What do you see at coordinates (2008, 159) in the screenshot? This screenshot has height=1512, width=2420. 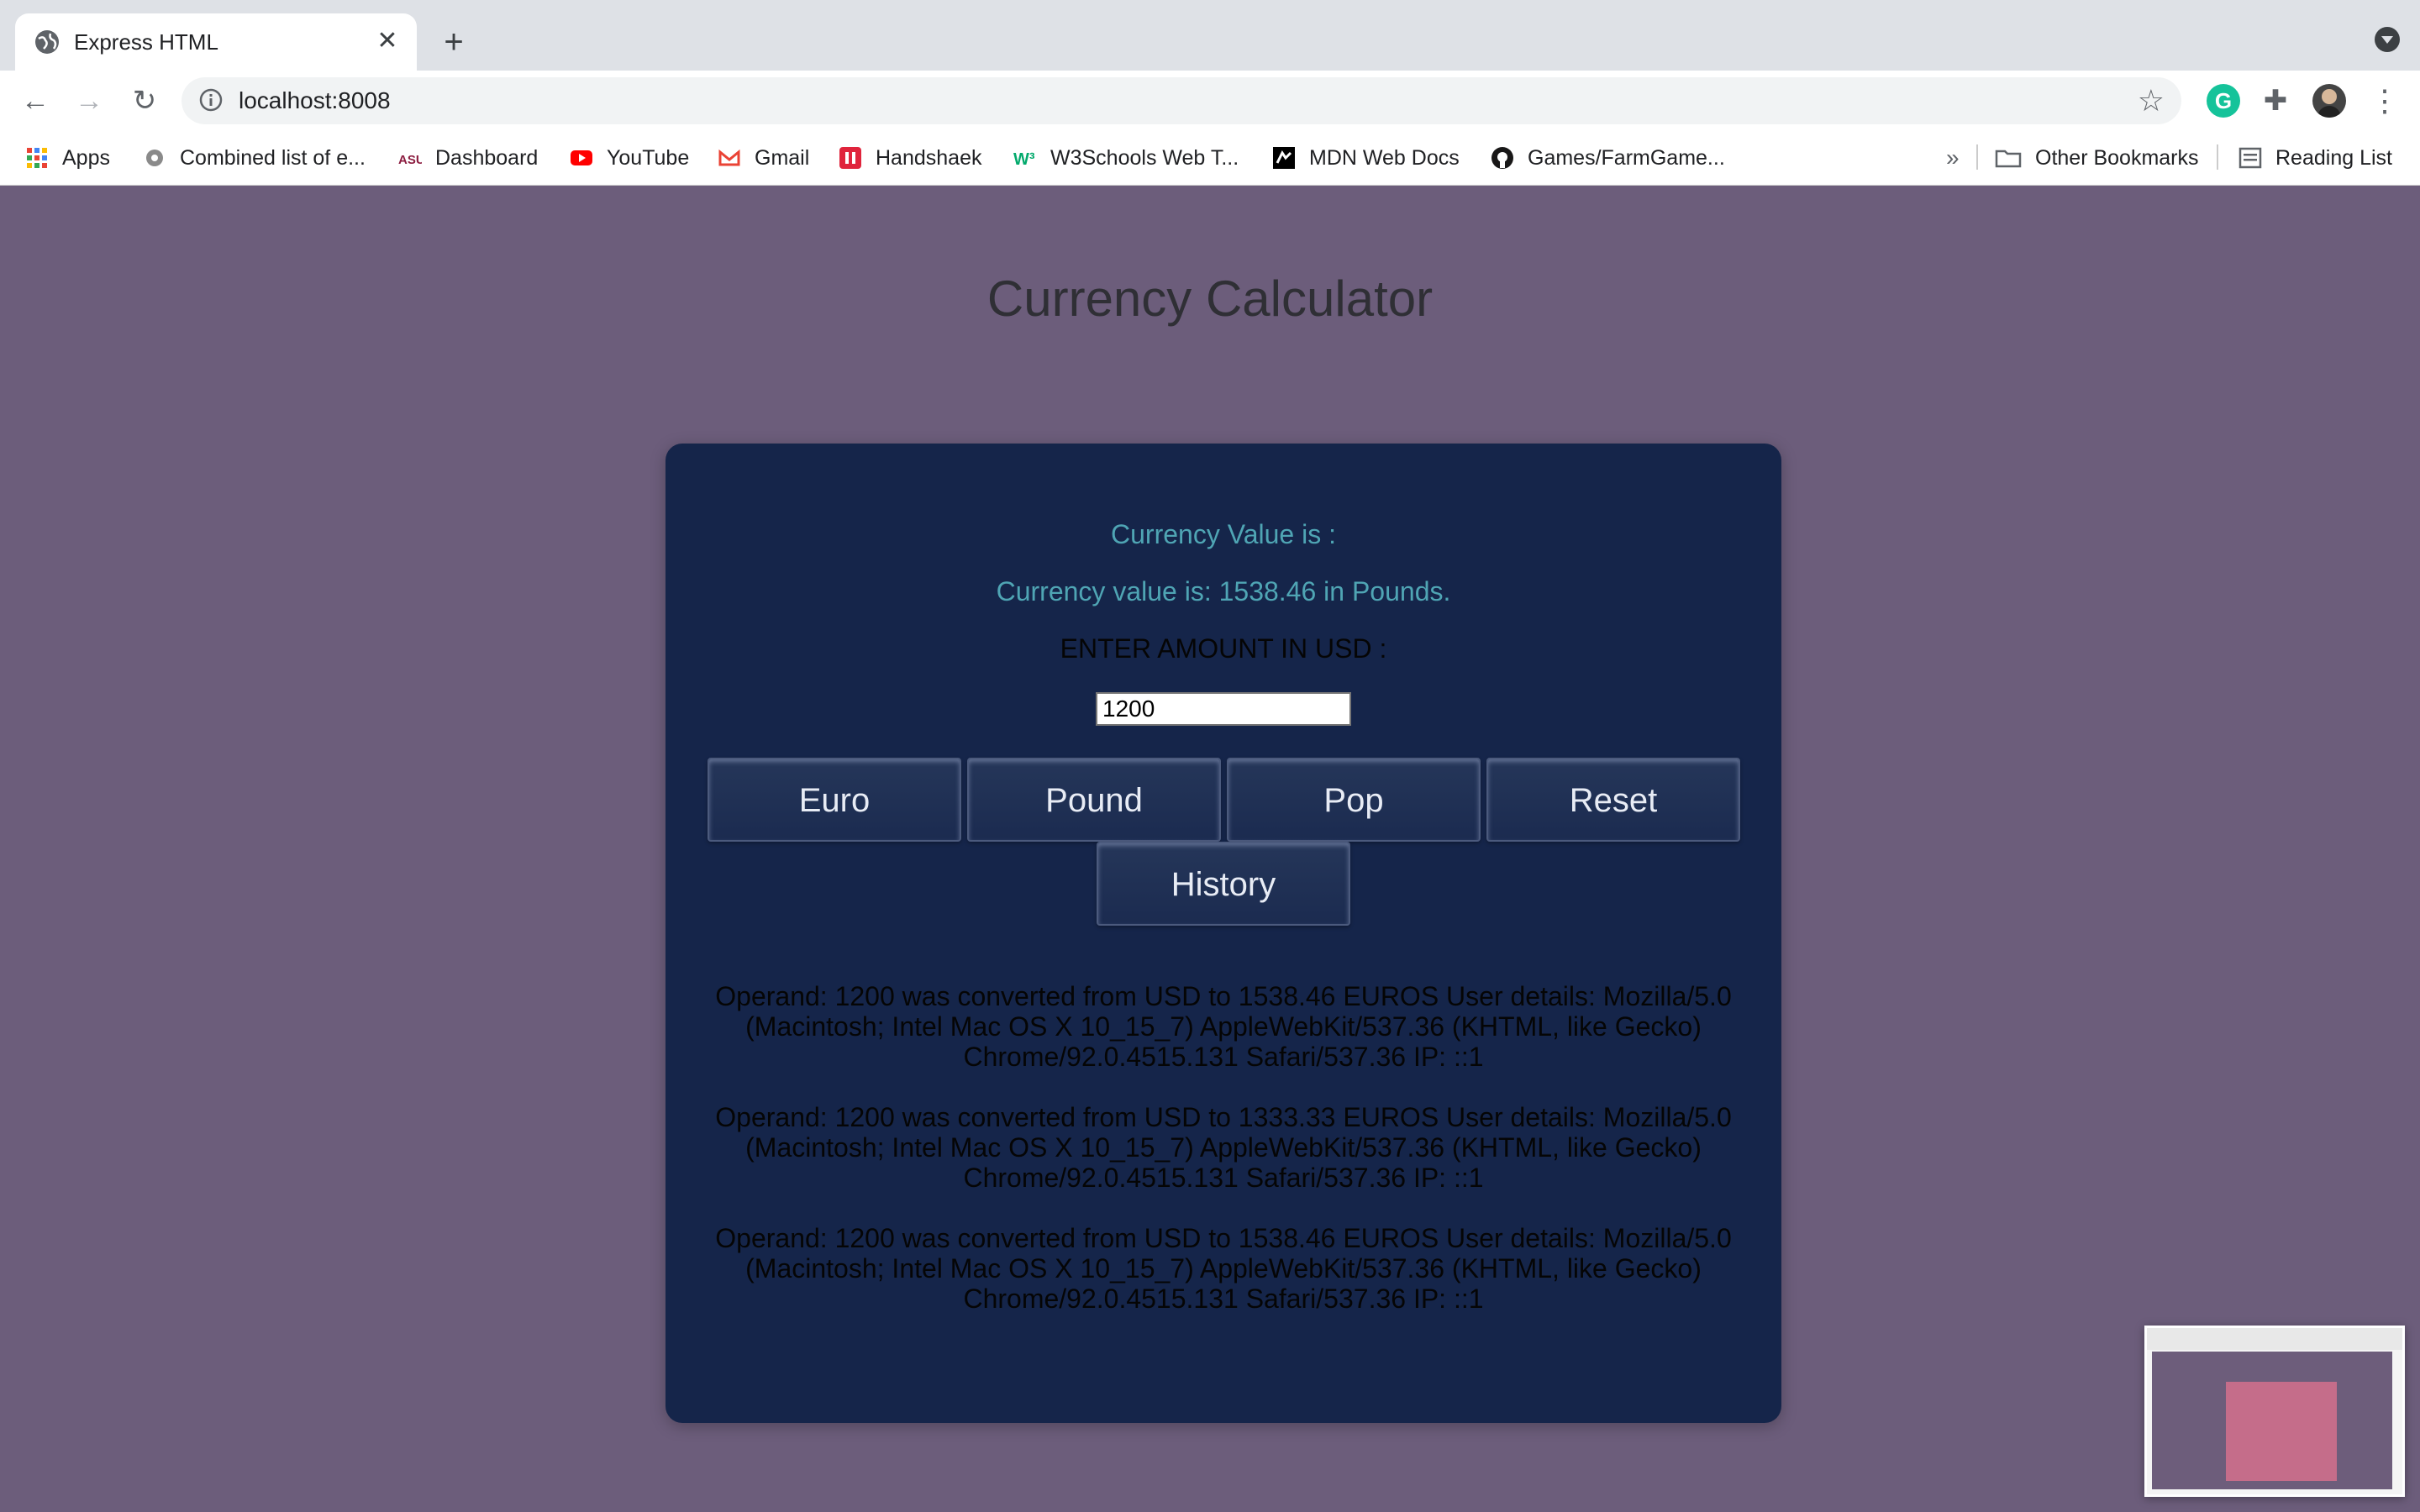 I see `folder-icon` at bounding box center [2008, 159].